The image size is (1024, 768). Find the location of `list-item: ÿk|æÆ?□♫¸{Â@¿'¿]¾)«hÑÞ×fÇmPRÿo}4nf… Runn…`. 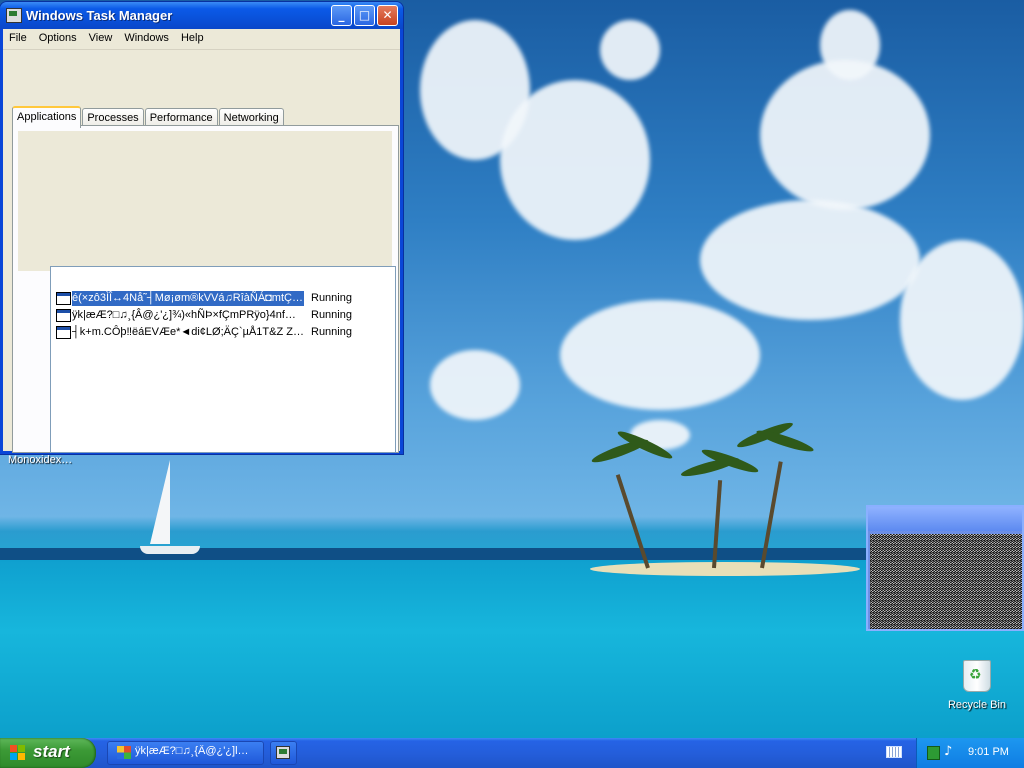

list-item: ÿk|æÆ?□♫¸{Â@¿'¿]¾)«hÑÞ×fÇmPRÿo}4nf… Runn… is located at coordinates (225, 315).